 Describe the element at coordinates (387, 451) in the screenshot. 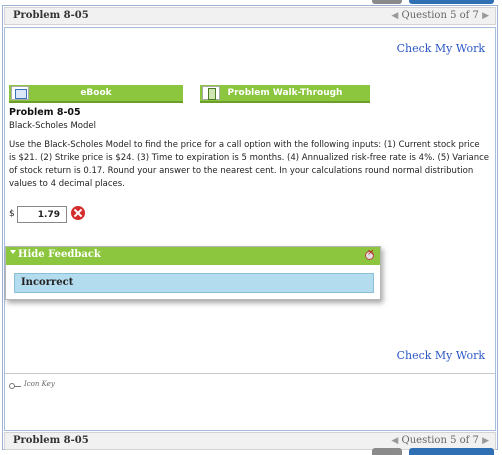

I see `bottom-gray-button-stub` at that location.